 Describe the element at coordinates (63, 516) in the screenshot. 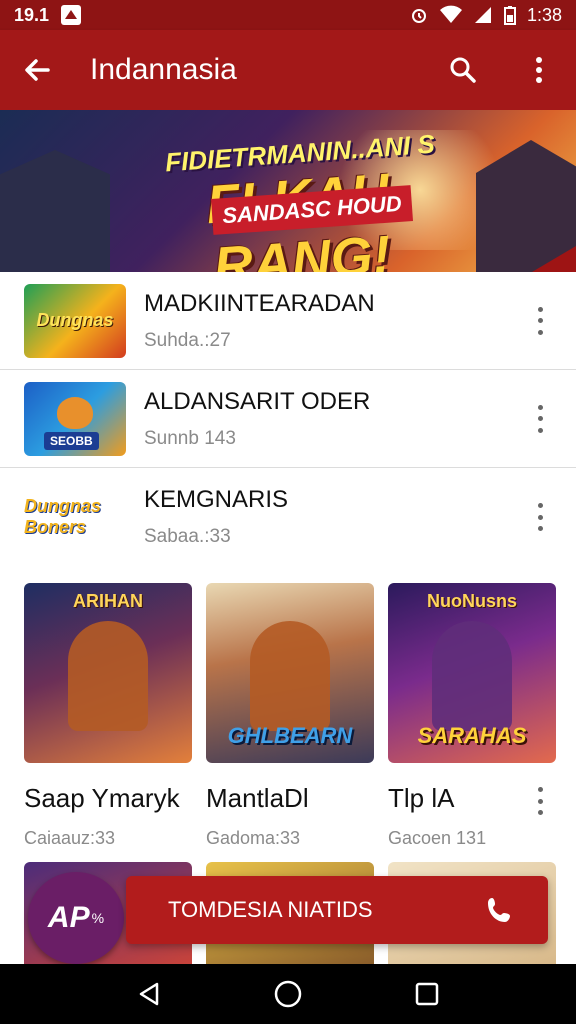

I see `thumbnail-logo: Dungnas Boners` at that location.